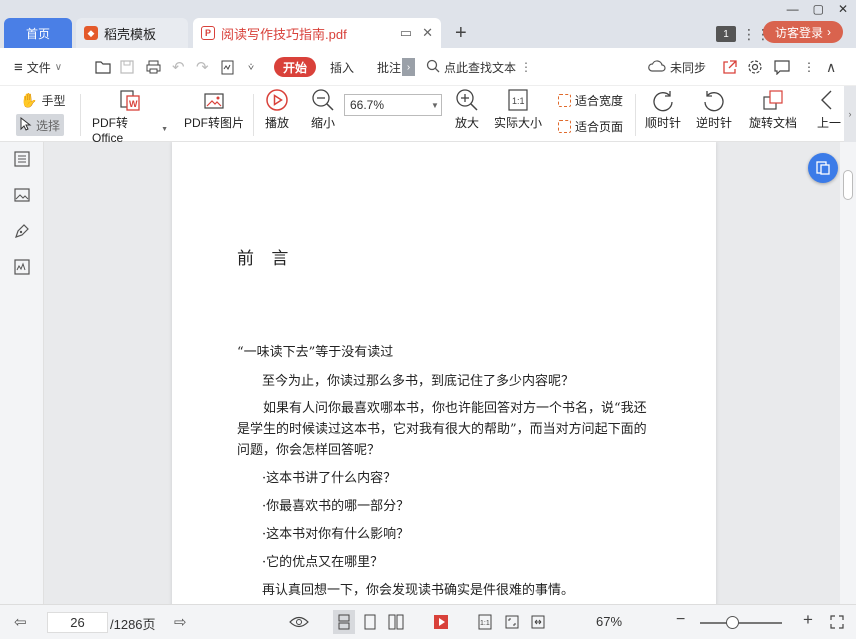 This screenshot has height=639, width=856. Describe the element at coordinates (277, 100) in the screenshot. I see `play-icon` at that location.